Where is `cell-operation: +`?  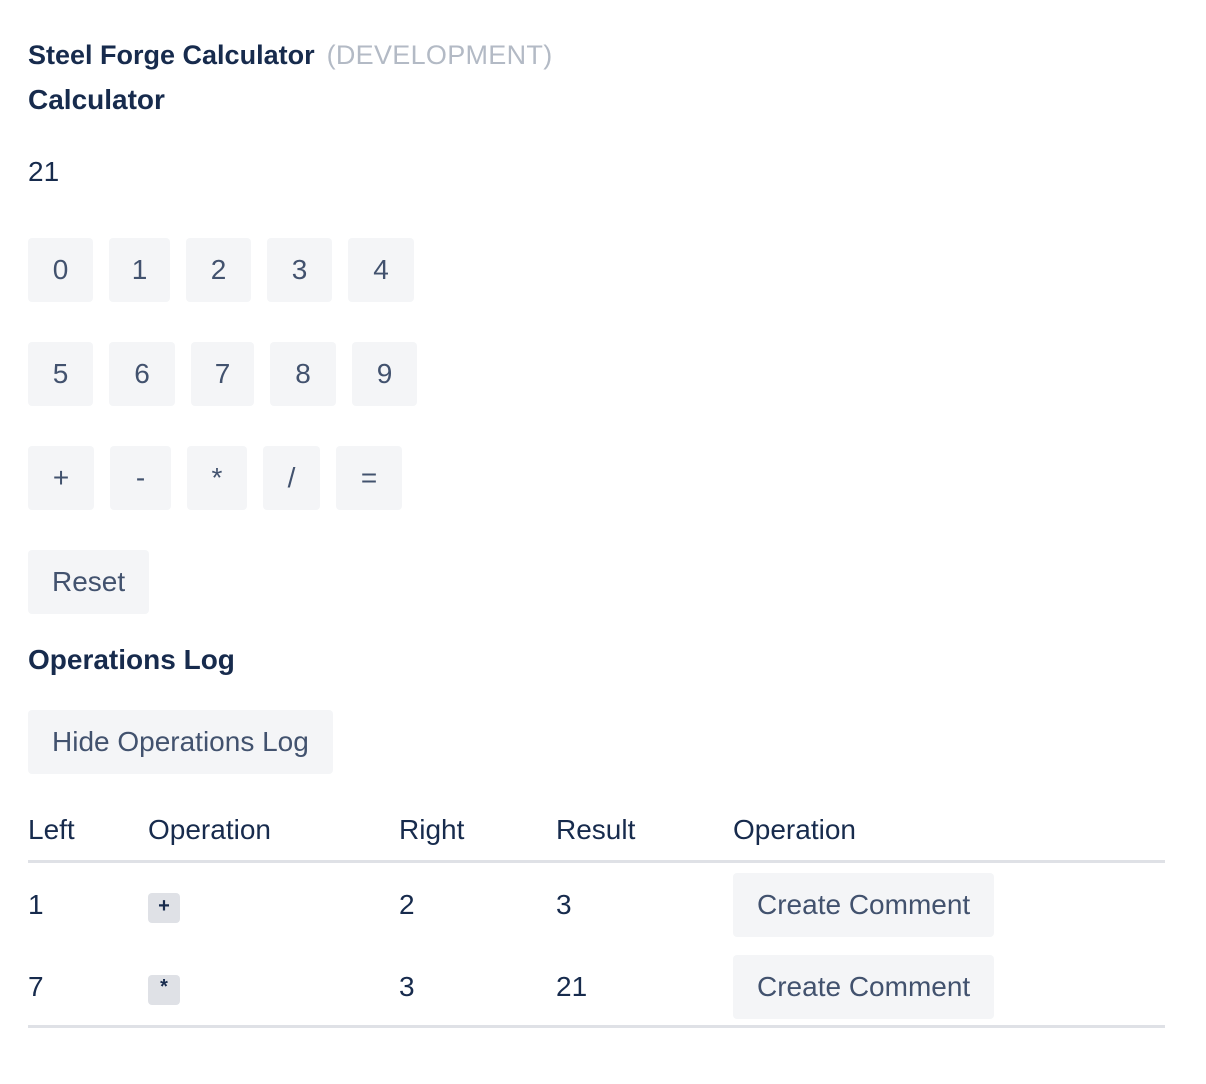
cell-operation: + is located at coordinates (164, 908).